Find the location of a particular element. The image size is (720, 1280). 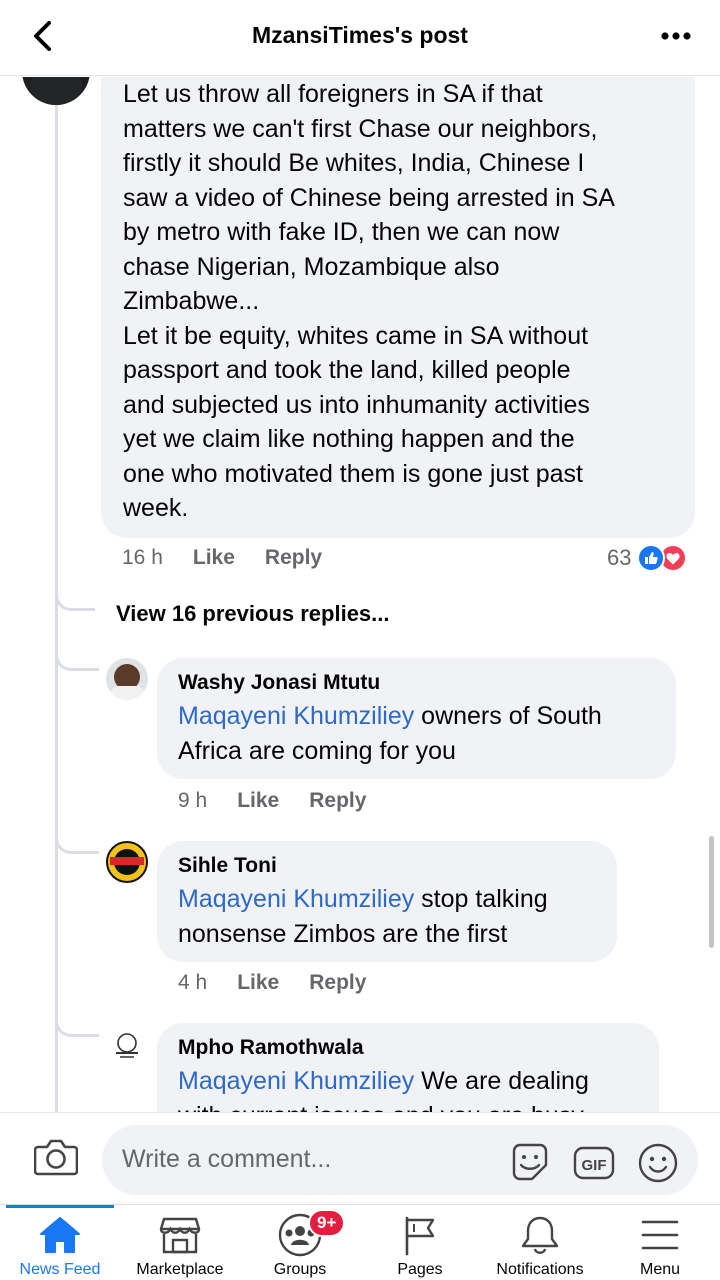

comment-line: nonsense Zimbos are the first is located at coordinates (343, 933).